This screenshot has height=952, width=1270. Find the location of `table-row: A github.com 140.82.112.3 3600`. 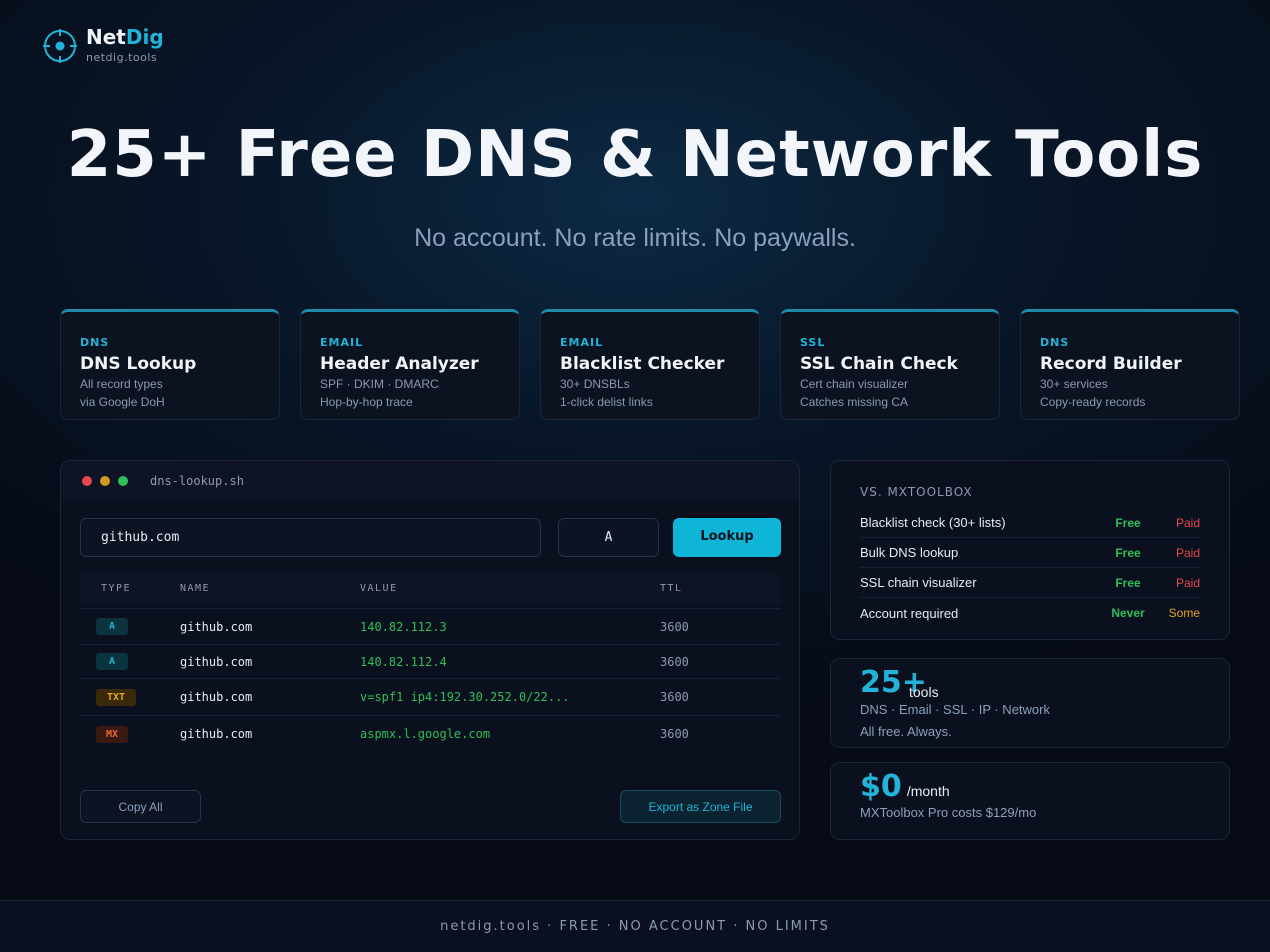

table-row: A github.com 140.82.112.3 3600 is located at coordinates (430, 626).